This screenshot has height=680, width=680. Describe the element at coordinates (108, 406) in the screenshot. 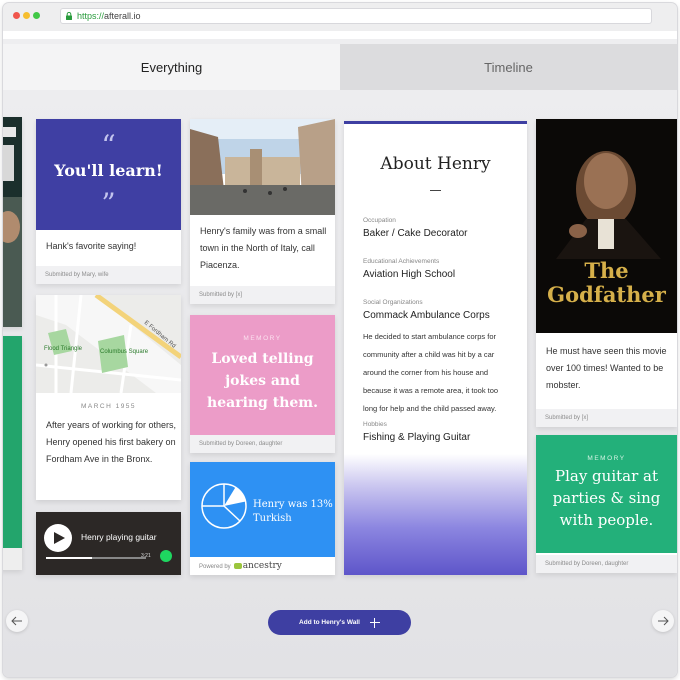

I see `memory-date: MARCH 1955` at that location.